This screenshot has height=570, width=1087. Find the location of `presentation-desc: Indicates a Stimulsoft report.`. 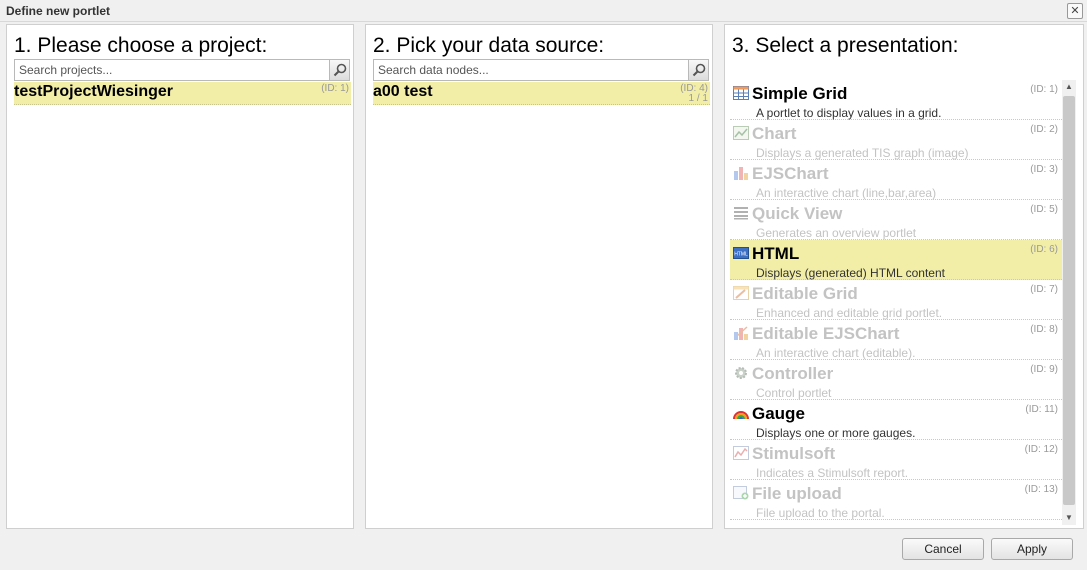

presentation-desc: Indicates a Stimulsoft report. is located at coordinates (832, 473).